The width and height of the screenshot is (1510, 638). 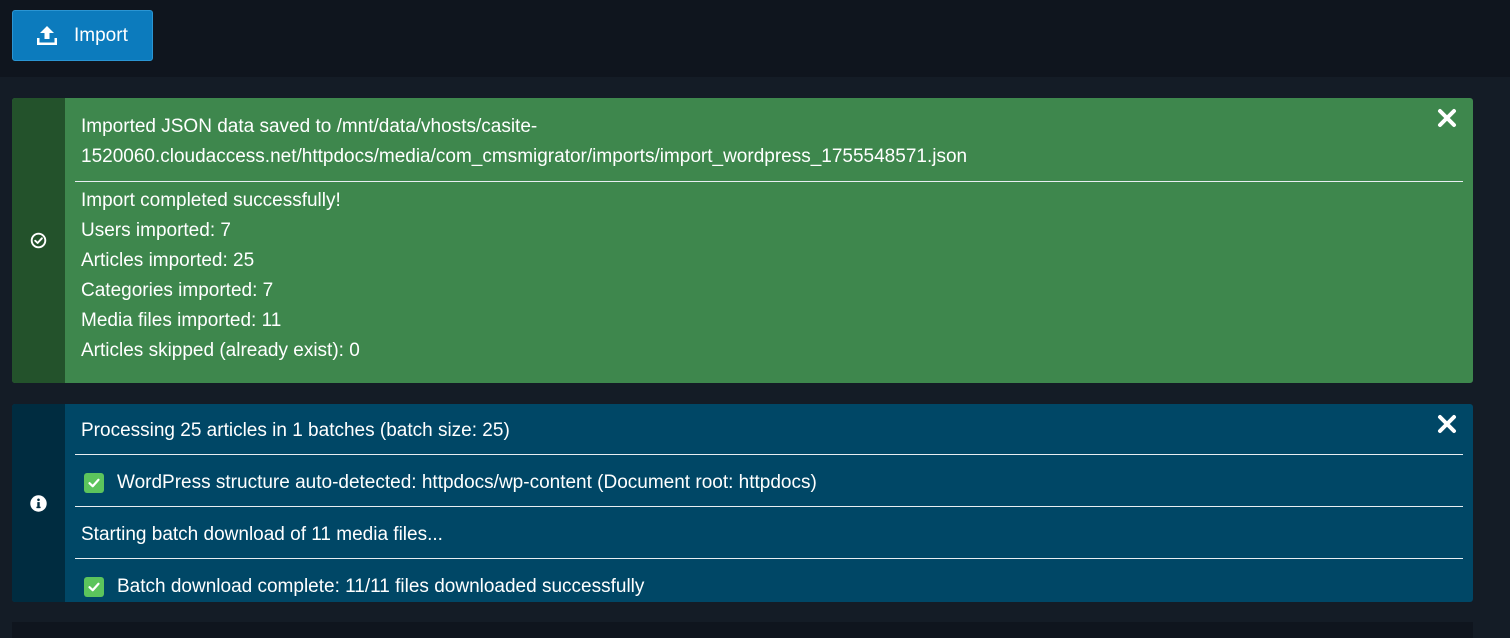 What do you see at coordinates (220, 350) in the screenshot?
I see `summary-line: Articles skipped (already exist): 0` at bounding box center [220, 350].